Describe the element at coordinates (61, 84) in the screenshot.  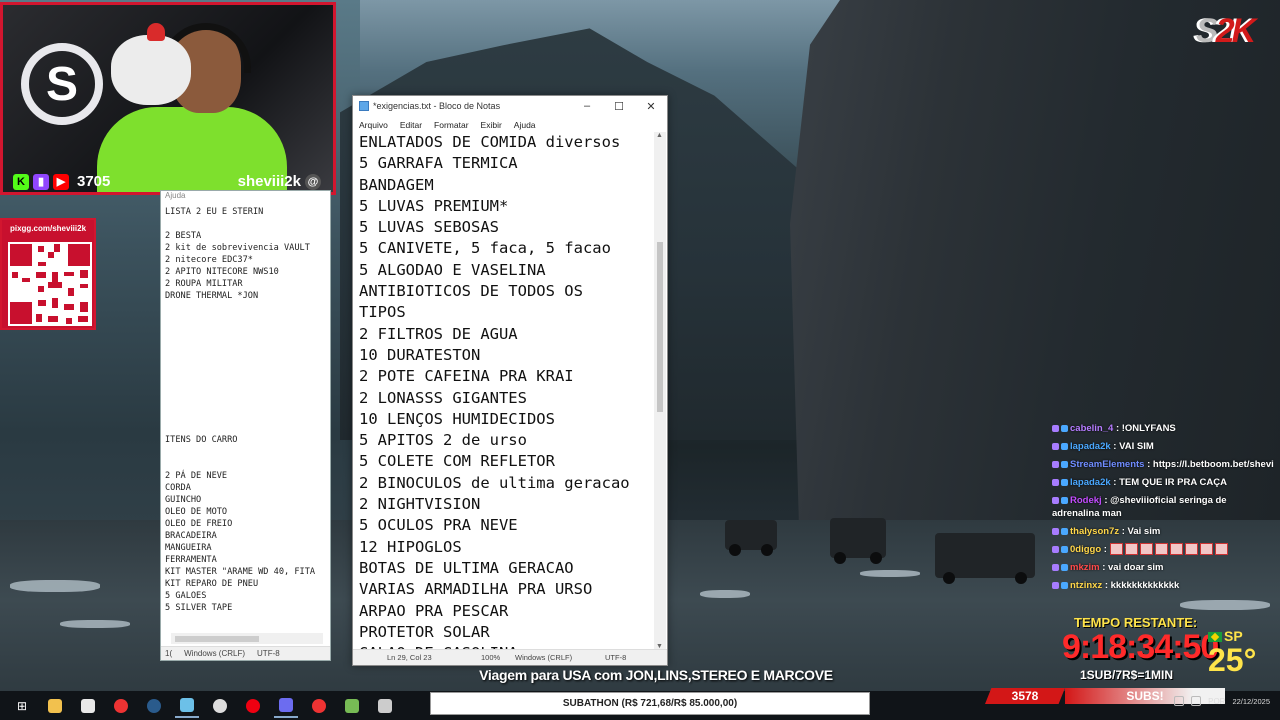
I see `logo-letter: S` at that location.